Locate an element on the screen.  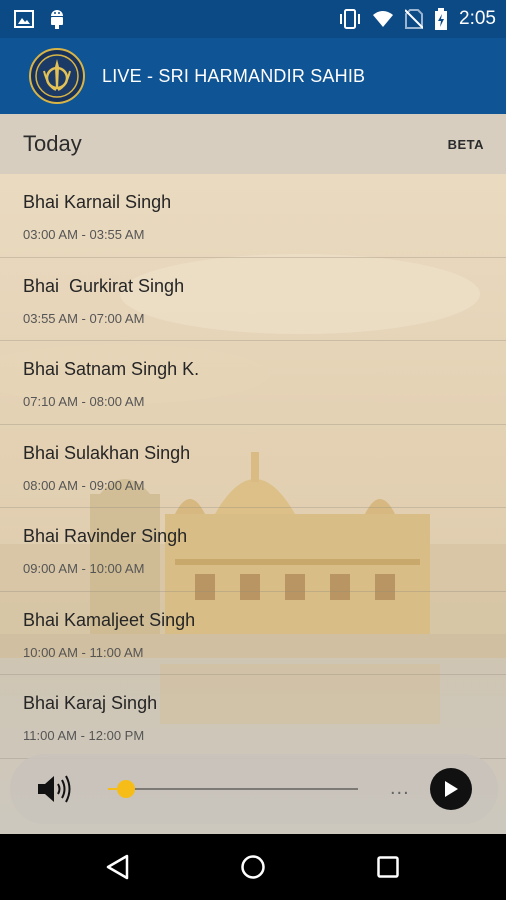
performer-name: Bhai Kamaljeet Singh is located at coordinates (109, 619).